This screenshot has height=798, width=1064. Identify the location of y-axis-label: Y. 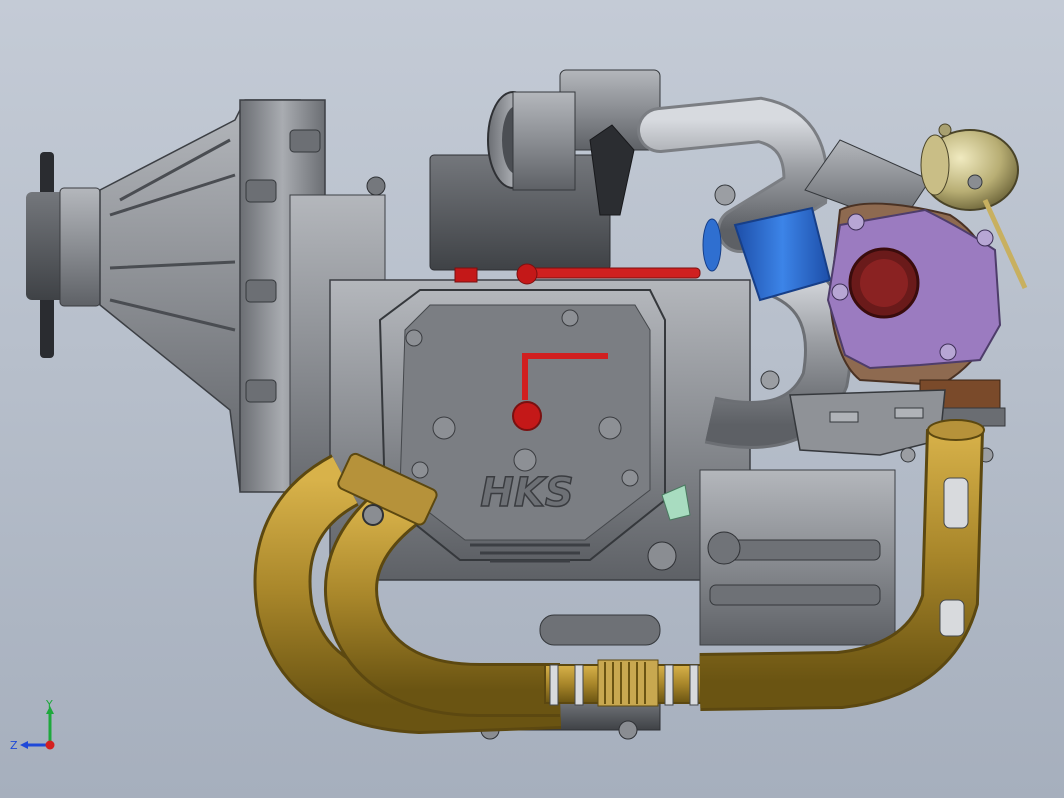
(49, 704).